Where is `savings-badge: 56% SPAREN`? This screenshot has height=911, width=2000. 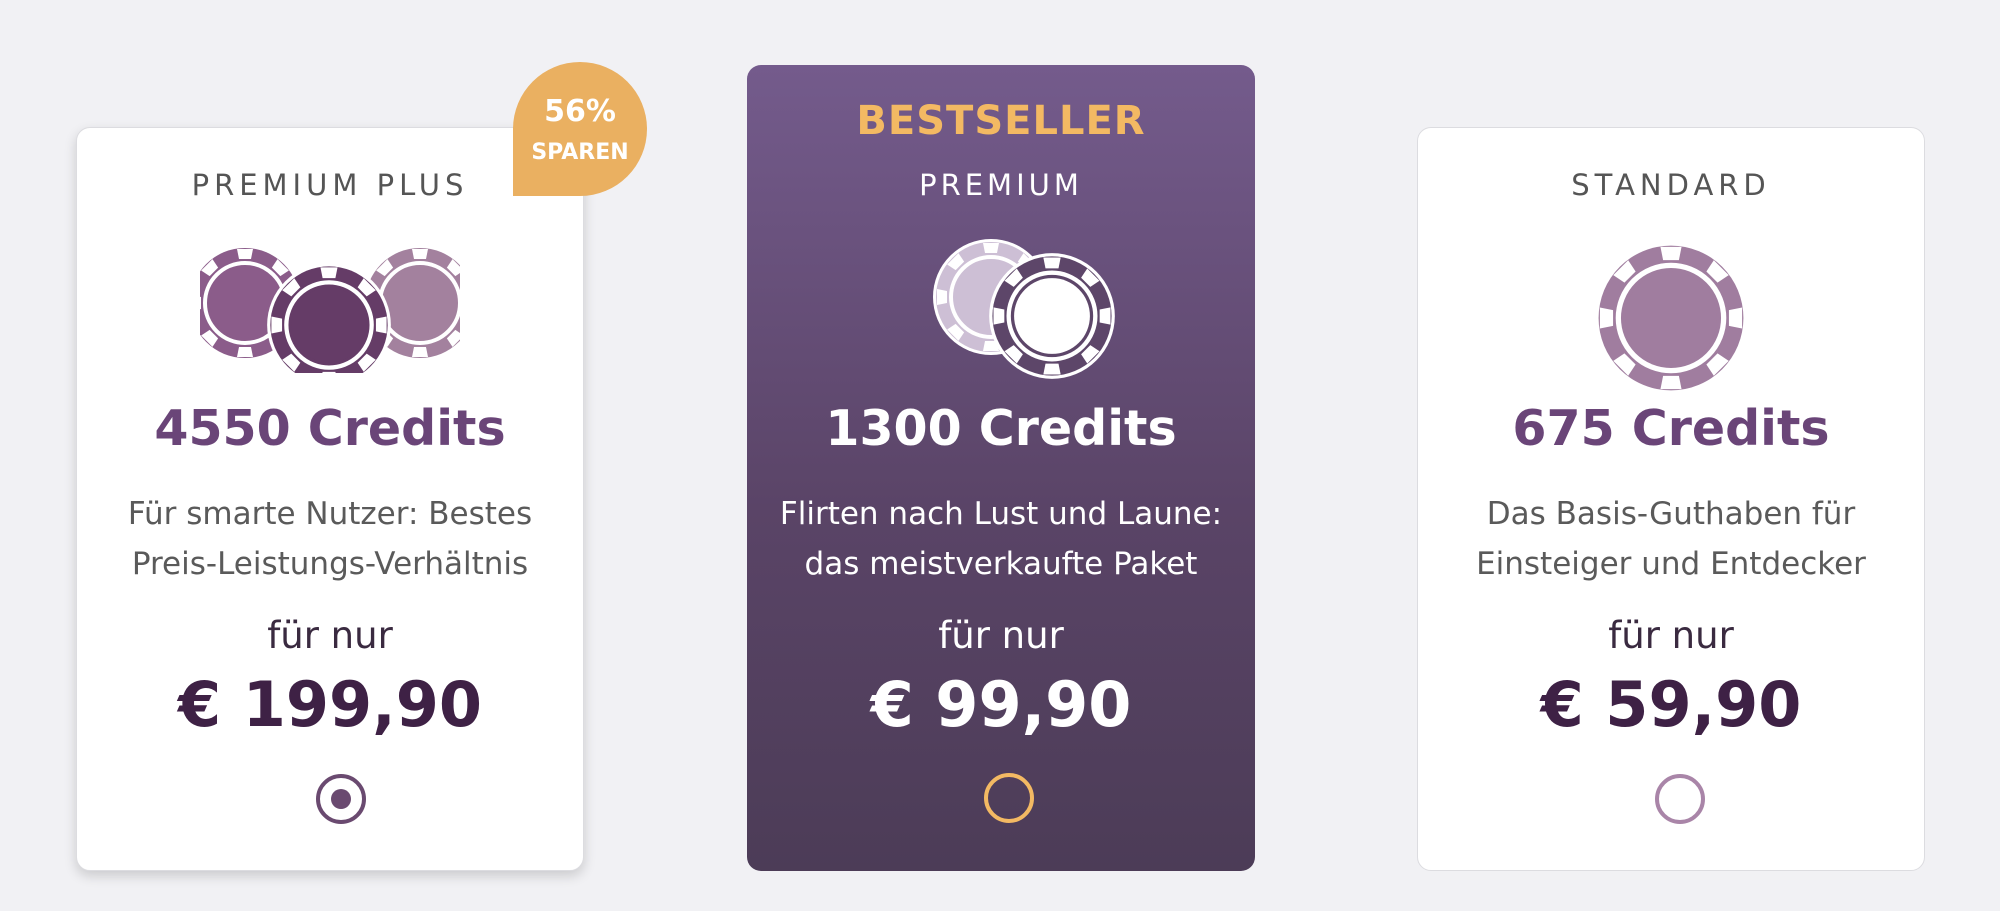
savings-badge: 56% SPAREN is located at coordinates (580, 129).